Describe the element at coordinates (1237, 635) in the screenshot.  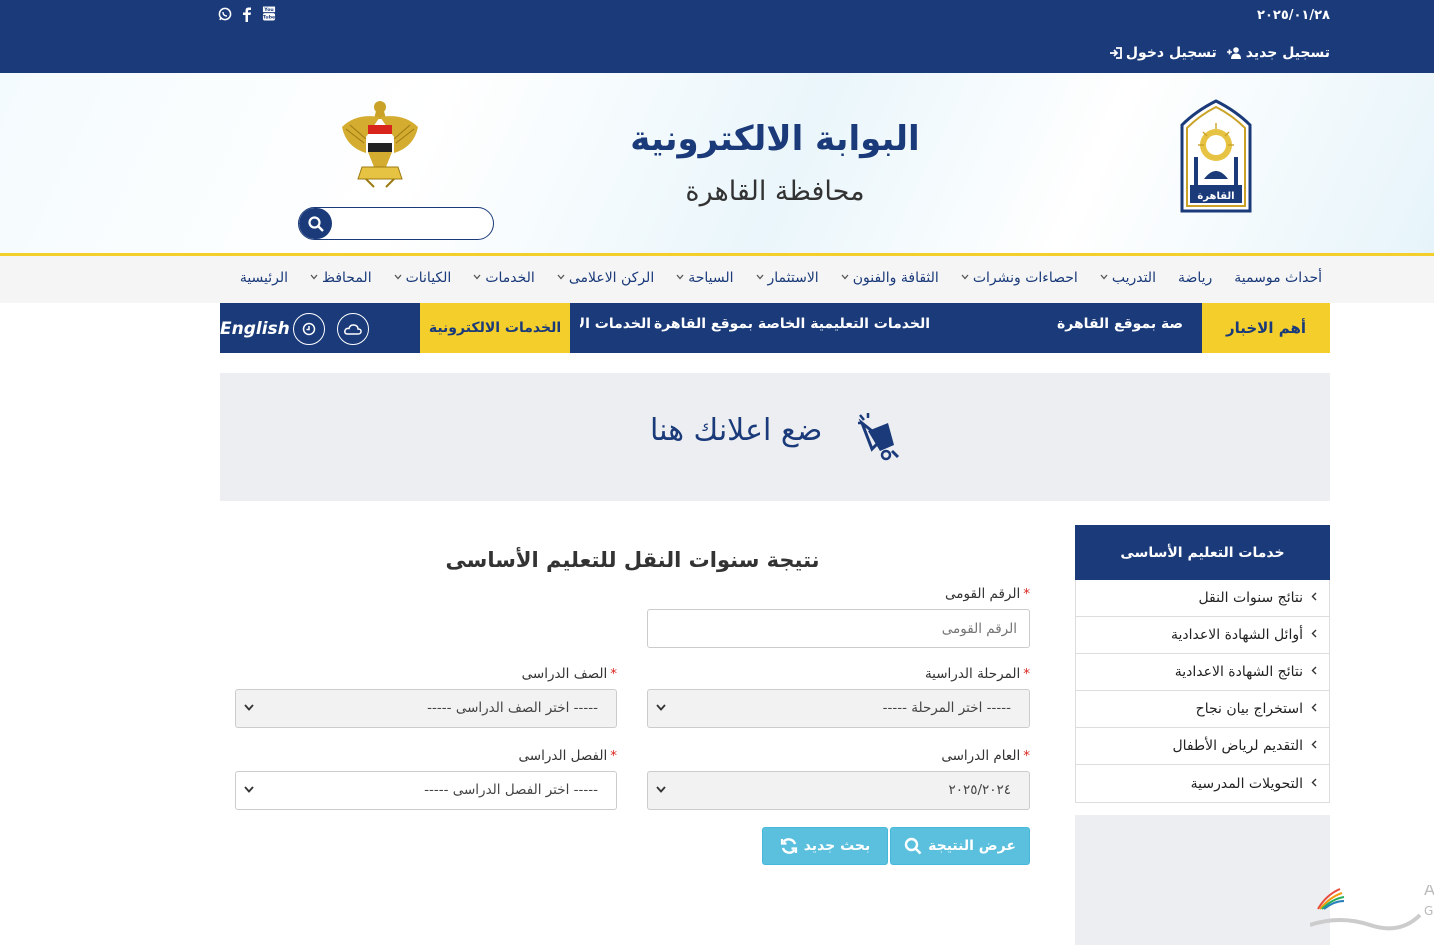
I see `sidebar-item-label: أوائل الشهادة الاعدادية` at that location.